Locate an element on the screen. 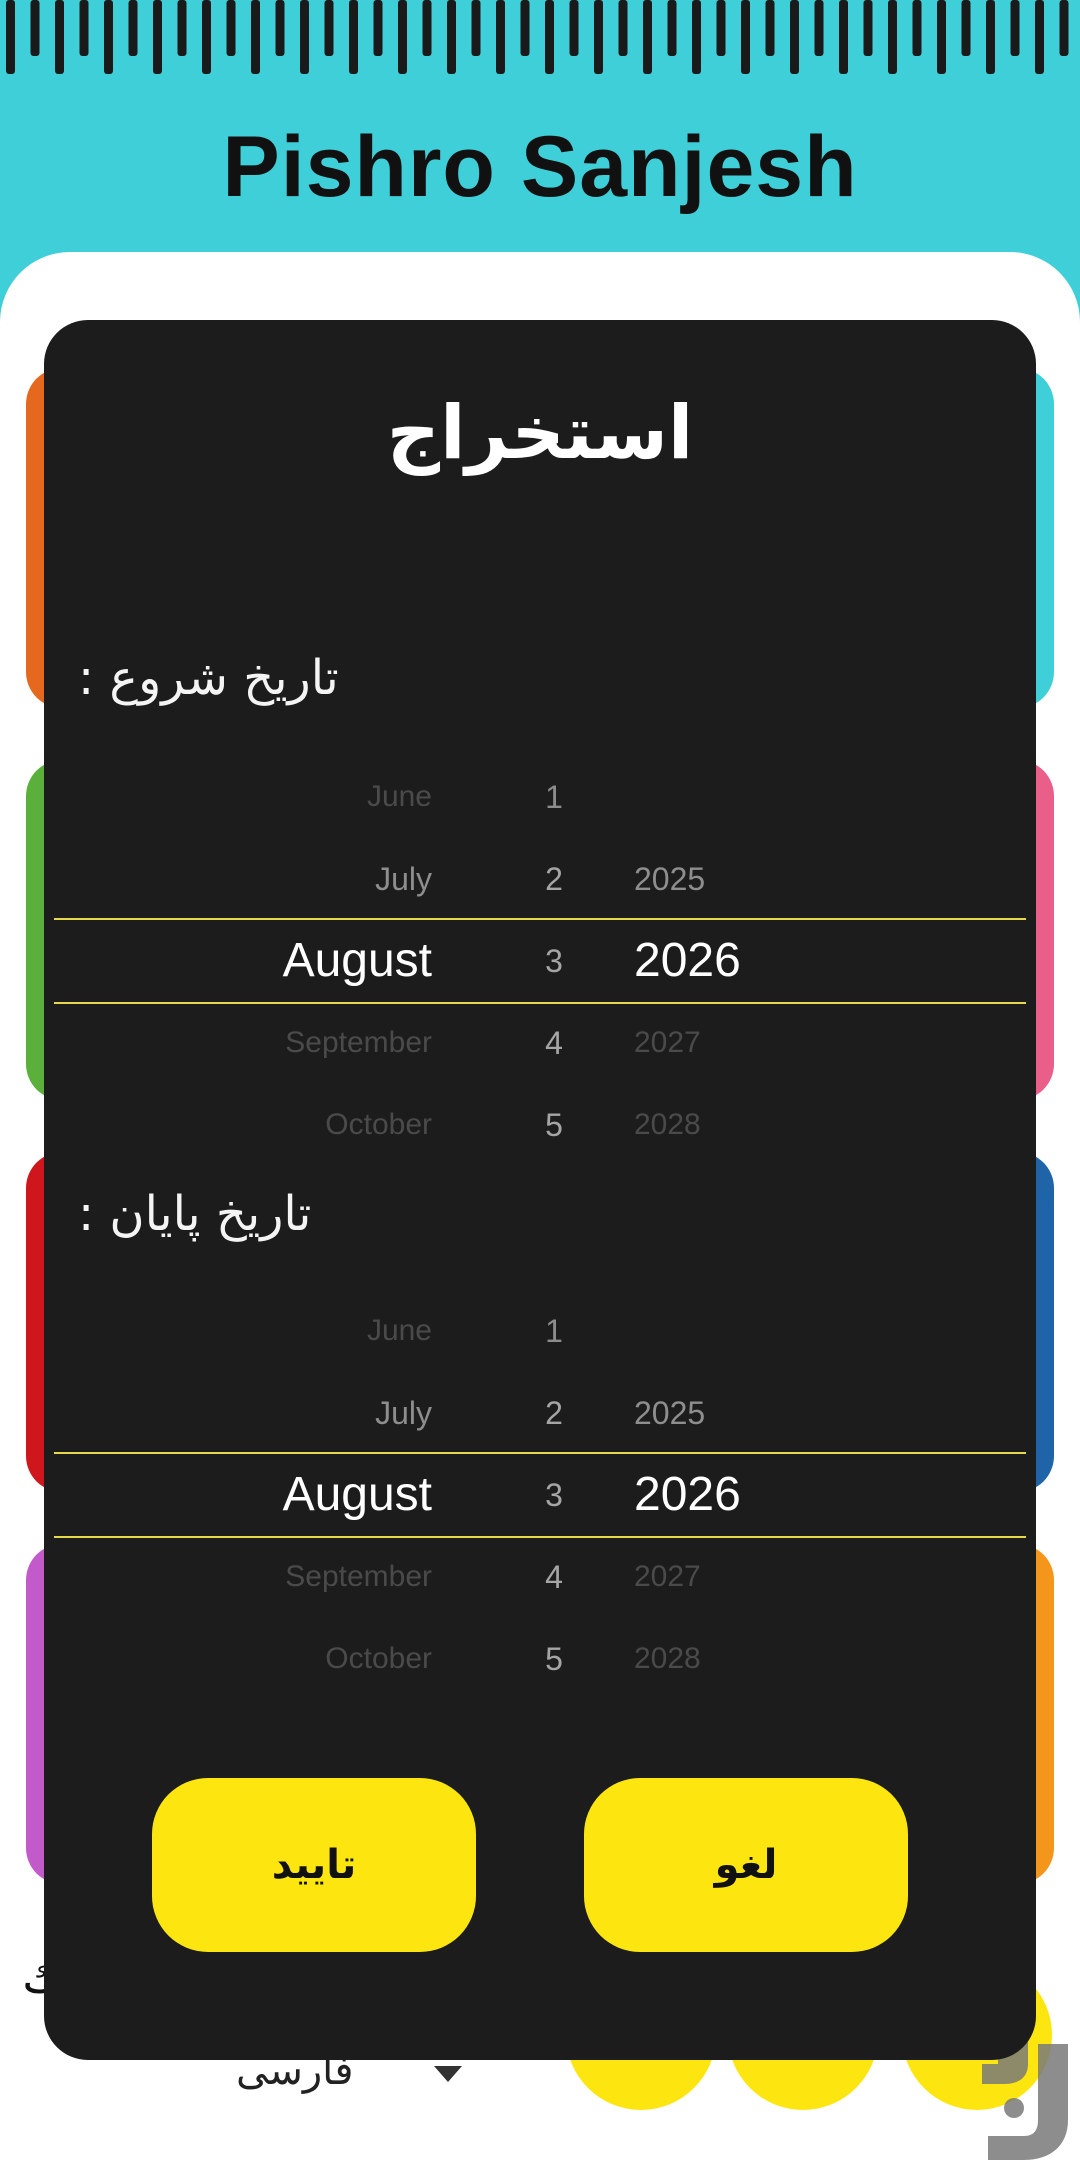 This screenshot has width=1080, height=2168. confirm-button: تایید is located at coordinates (314, 1865).